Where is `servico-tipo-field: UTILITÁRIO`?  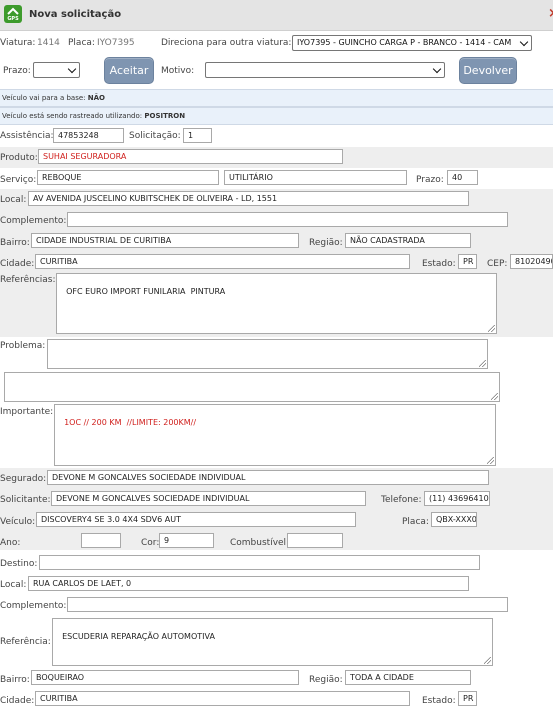 servico-tipo-field: UTILITÁRIO is located at coordinates (315, 177).